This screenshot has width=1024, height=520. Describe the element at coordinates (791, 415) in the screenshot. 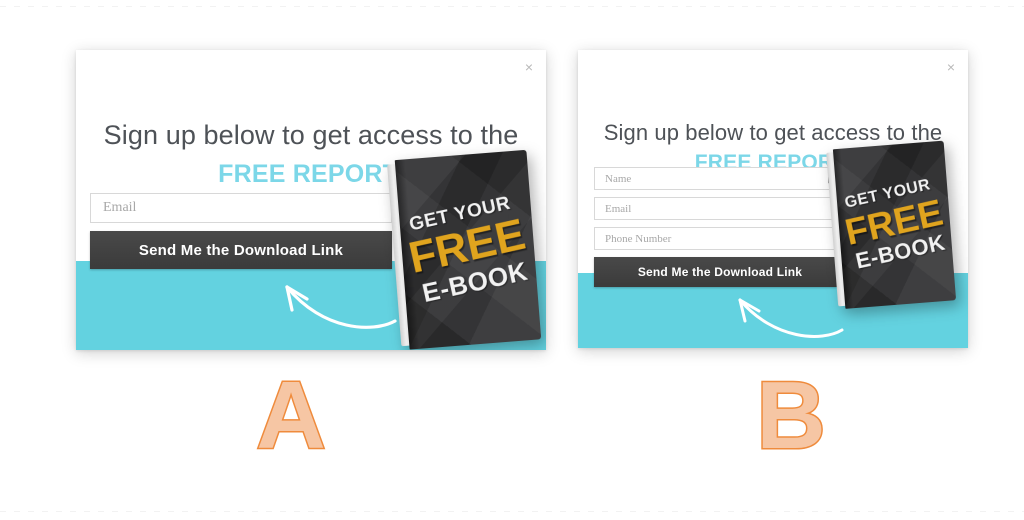

I see `variant-label-b: B` at that location.